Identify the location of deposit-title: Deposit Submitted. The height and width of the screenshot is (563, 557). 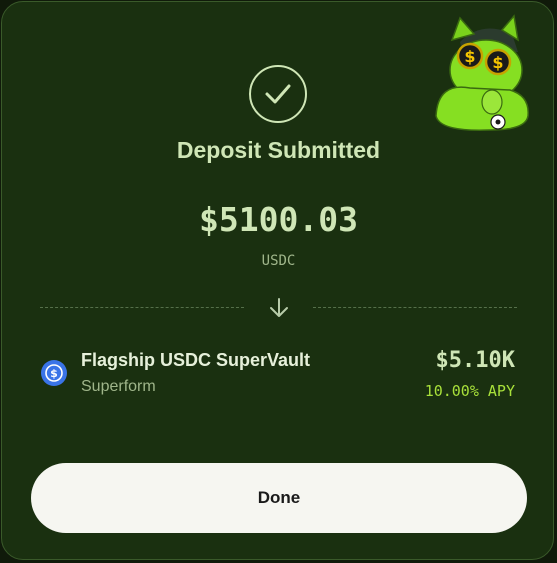
(278, 150).